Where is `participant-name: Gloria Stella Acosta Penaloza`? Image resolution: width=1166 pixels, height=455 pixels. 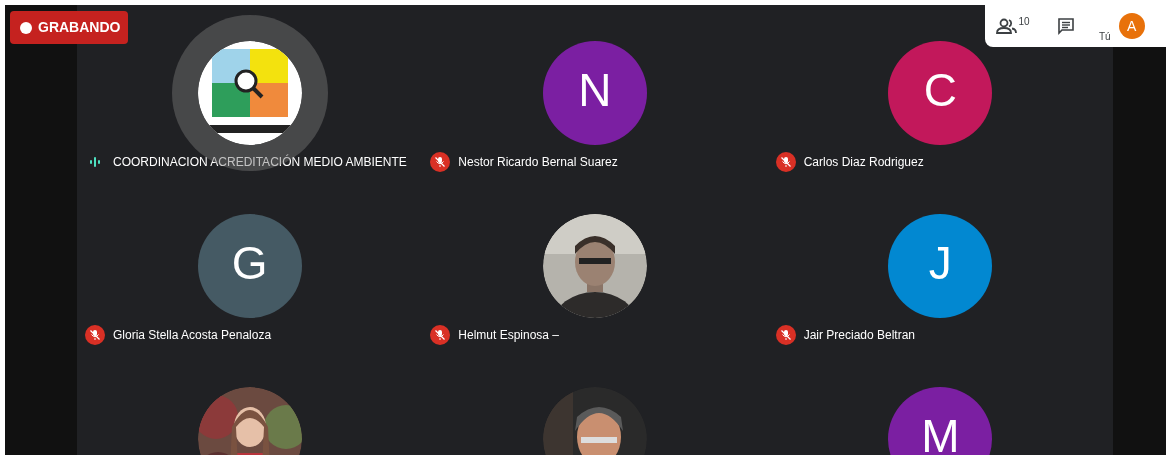 participant-name: Gloria Stella Acosta Penaloza is located at coordinates (192, 335).